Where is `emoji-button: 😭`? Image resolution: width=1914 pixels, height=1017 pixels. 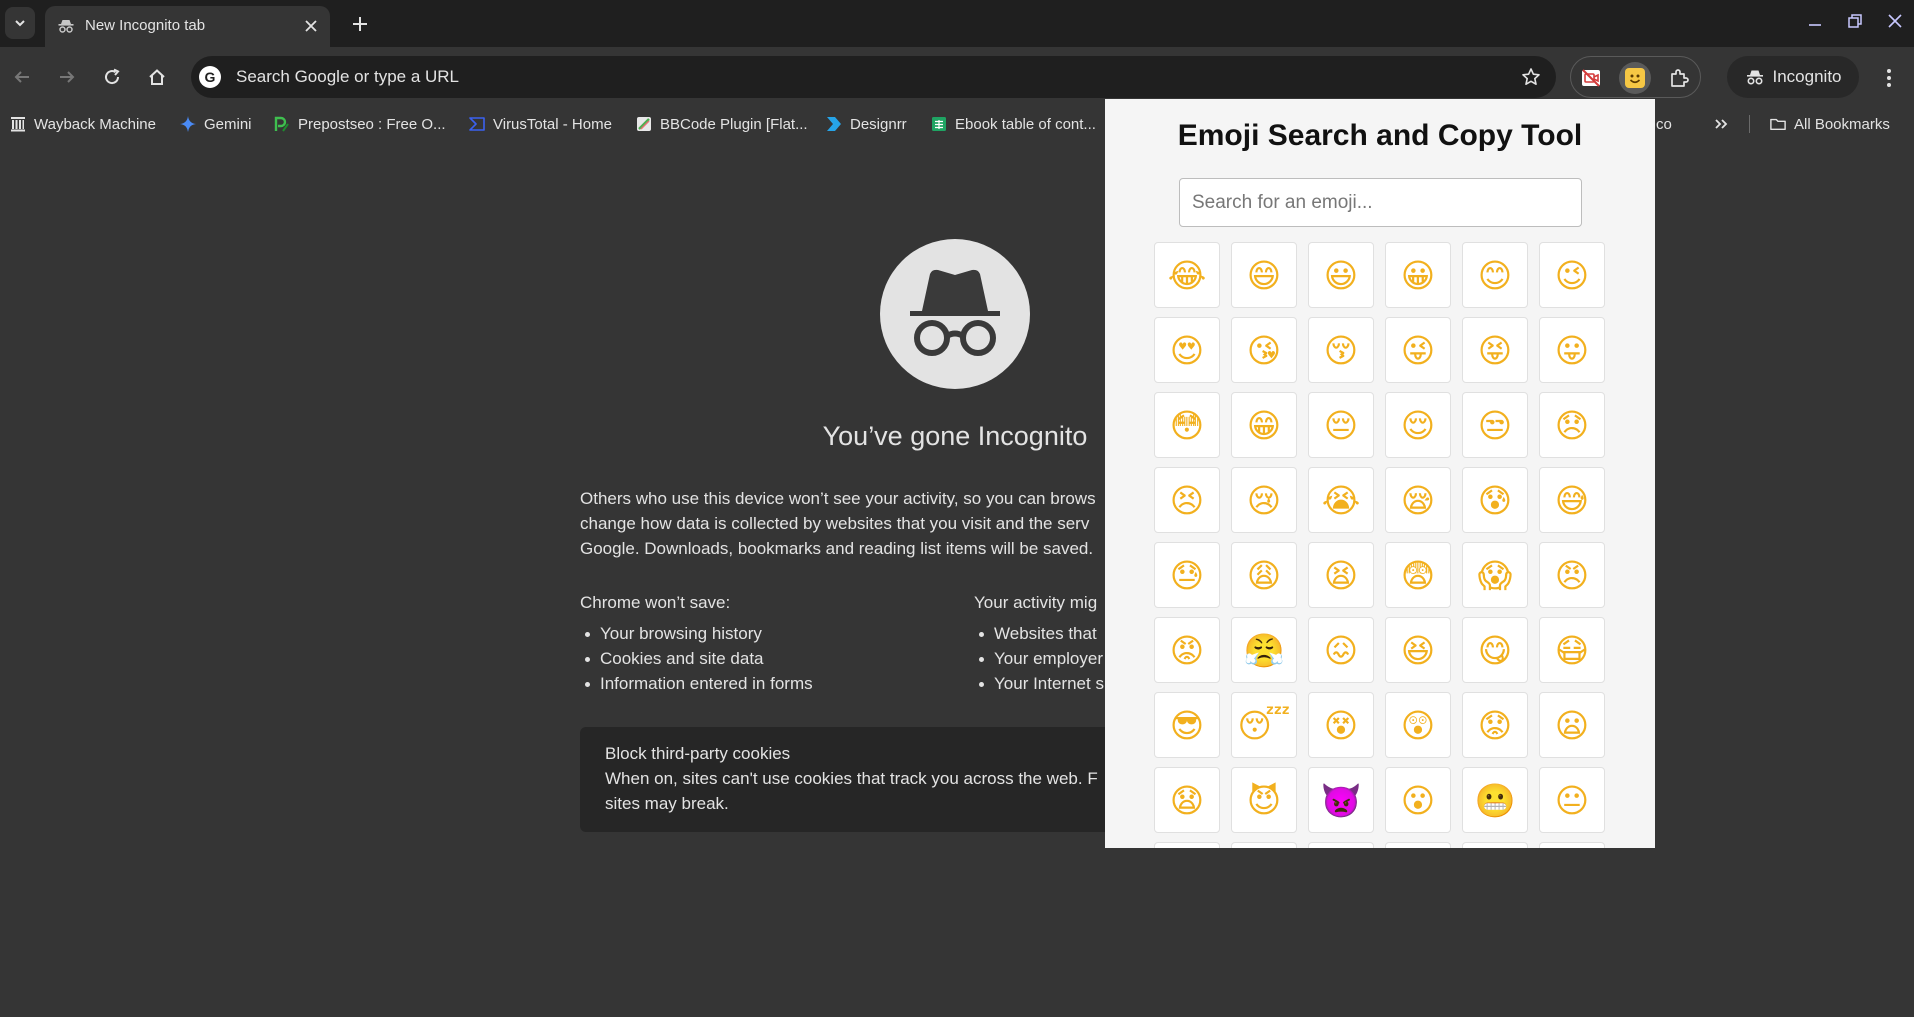 emoji-button: 😭 is located at coordinates (1341, 500).